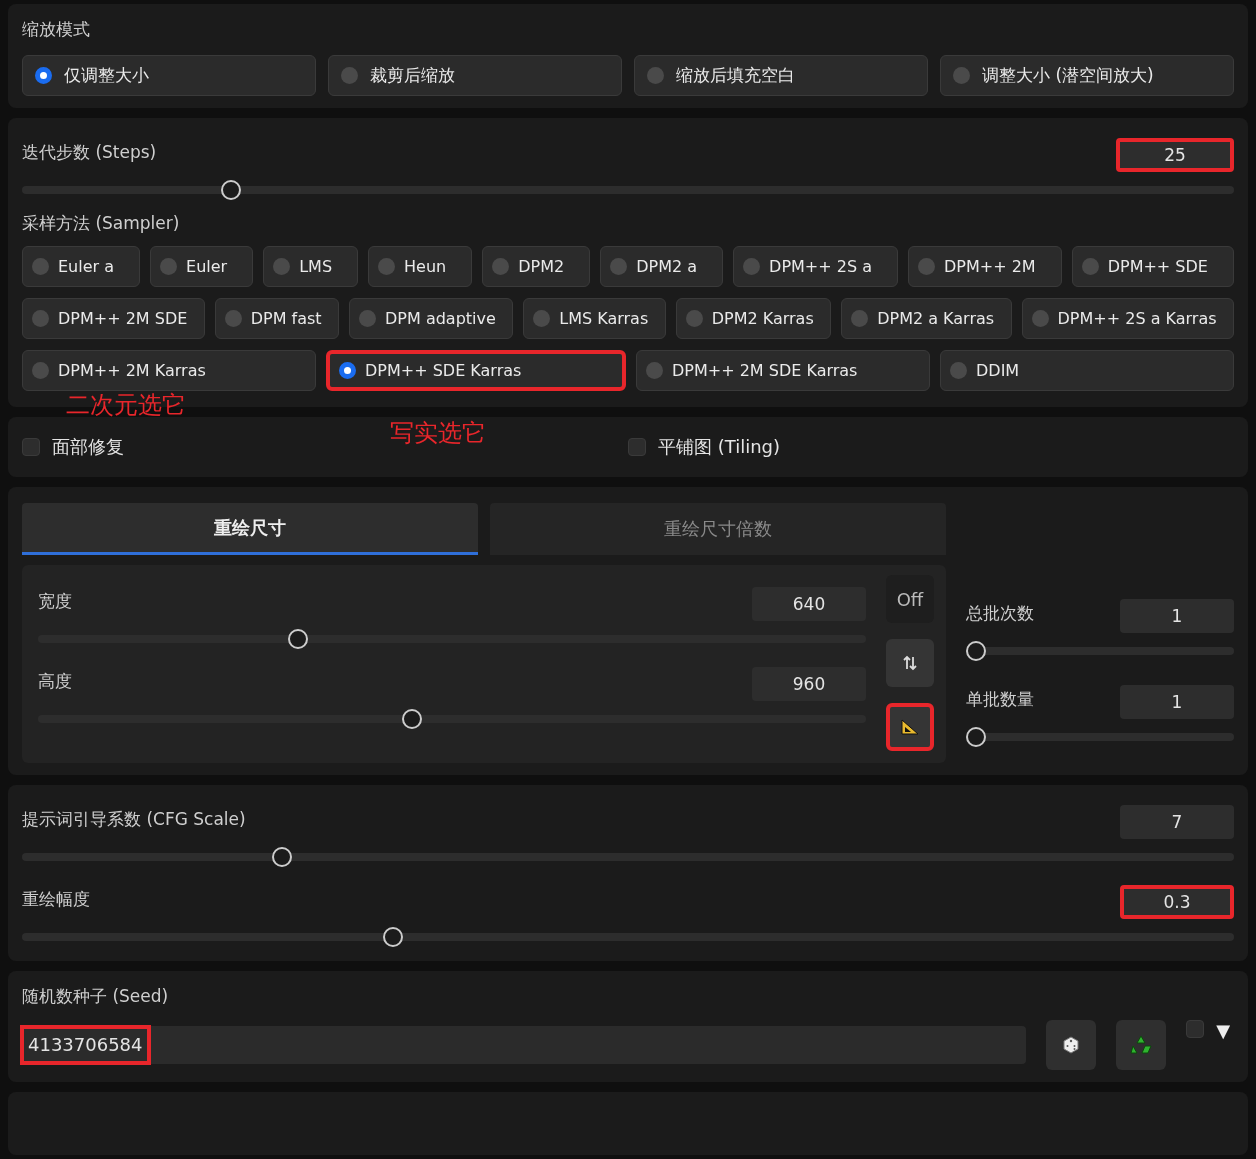  What do you see at coordinates (662, 266) in the screenshot?
I see `radio-option: DPM2 a` at bounding box center [662, 266].